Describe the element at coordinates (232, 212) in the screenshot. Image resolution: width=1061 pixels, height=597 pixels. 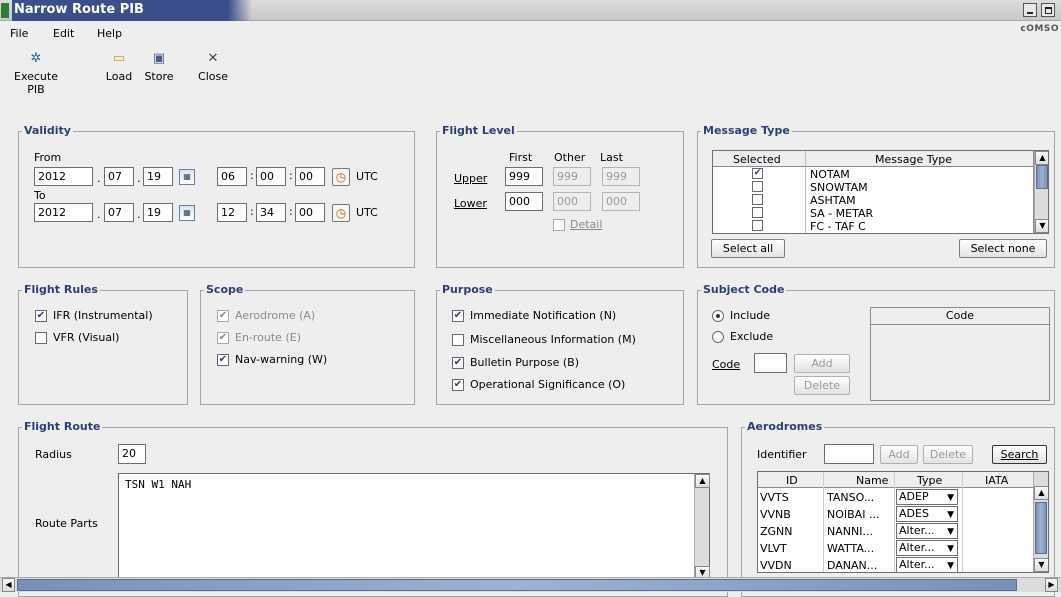
I see `to-hour-field: 12` at that location.